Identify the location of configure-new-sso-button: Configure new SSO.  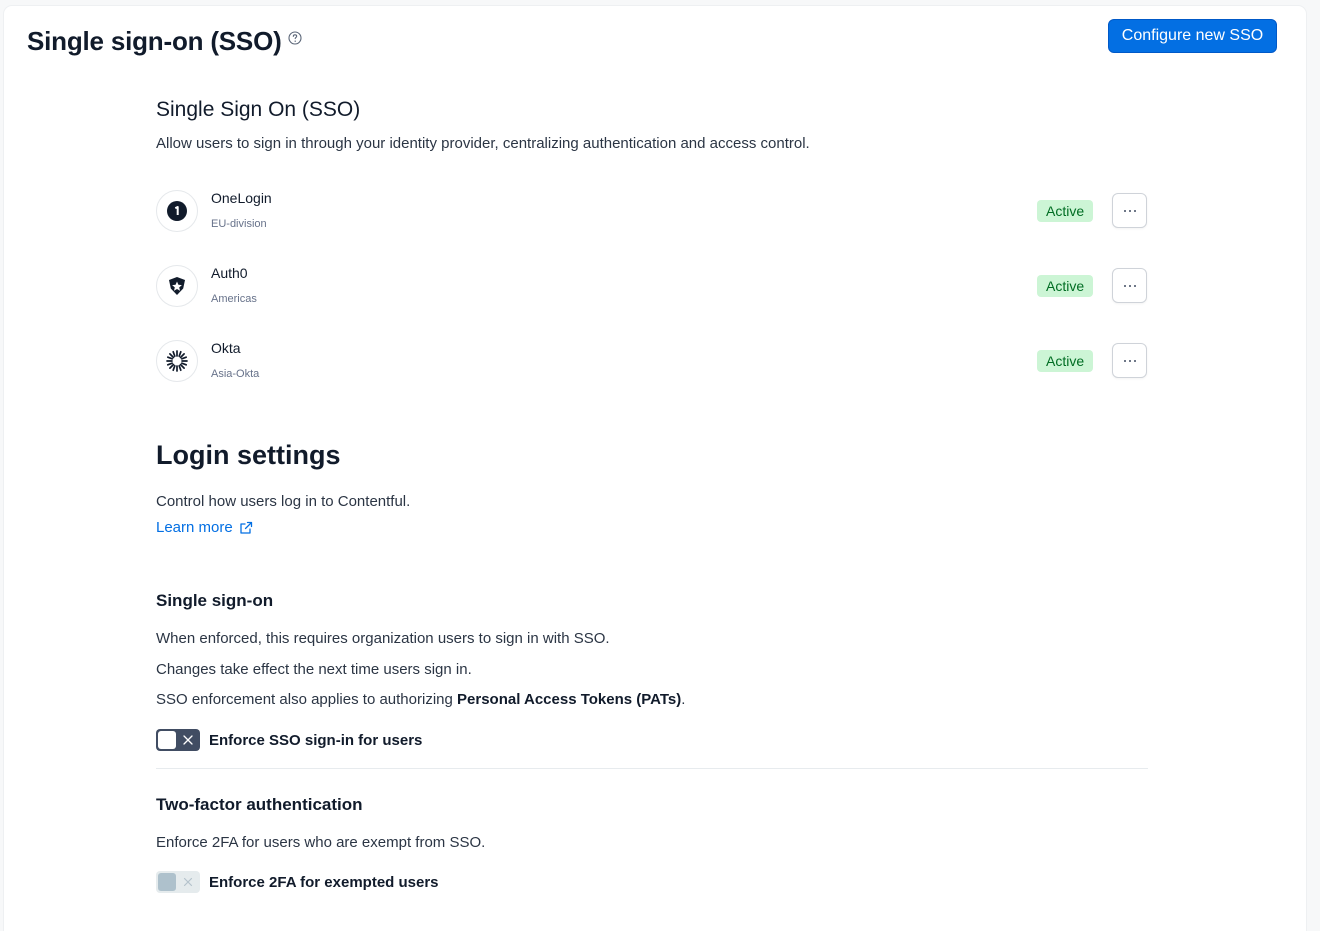
(1192, 36).